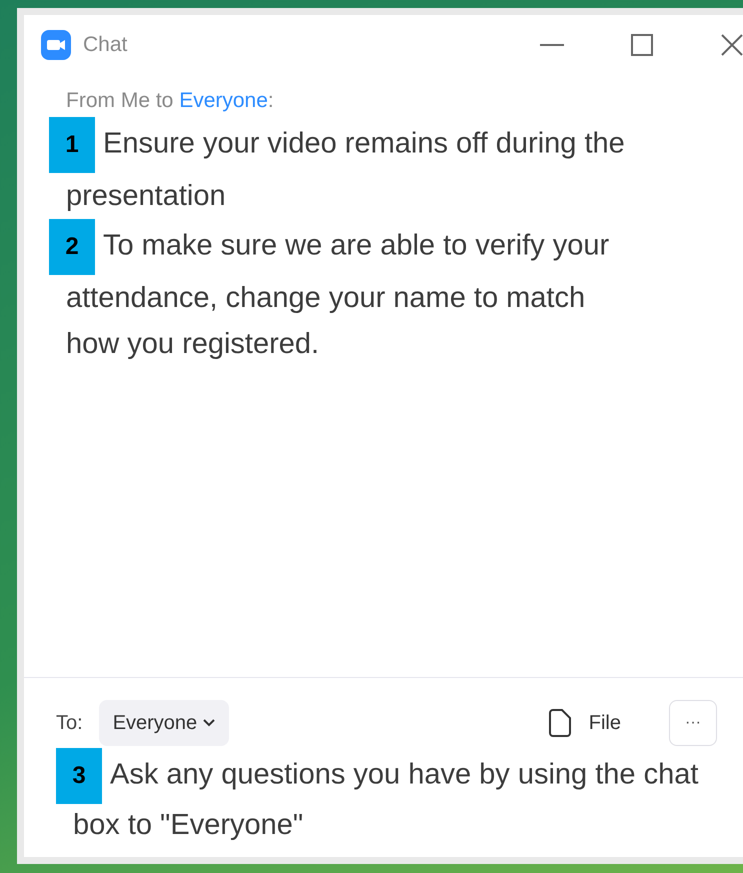 This screenshot has height=873, width=743. Describe the element at coordinates (72, 247) in the screenshot. I see `number-badge: 2` at that location.